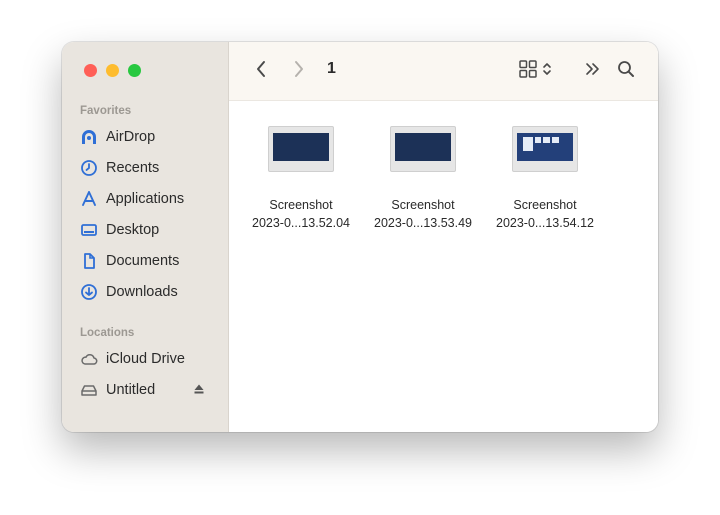 This screenshot has height=515, width=720. Describe the element at coordinates (131, 389) in the screenshot. I see `sidebar-item-label: Untitled` at that location.